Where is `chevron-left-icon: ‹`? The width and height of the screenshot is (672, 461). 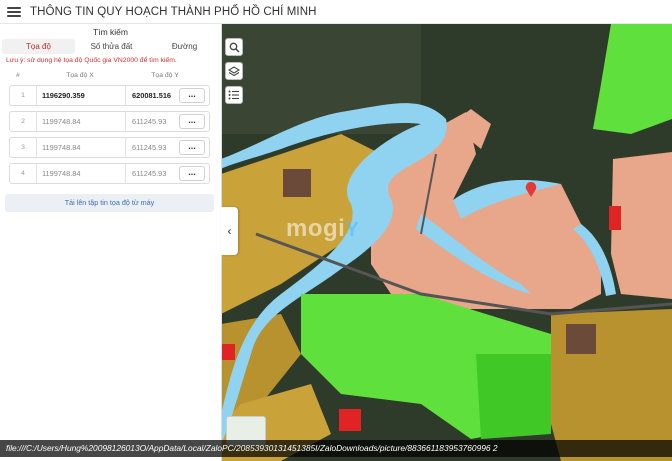 chevron-left-icon: ‹ is located at coordinates (229, 231).